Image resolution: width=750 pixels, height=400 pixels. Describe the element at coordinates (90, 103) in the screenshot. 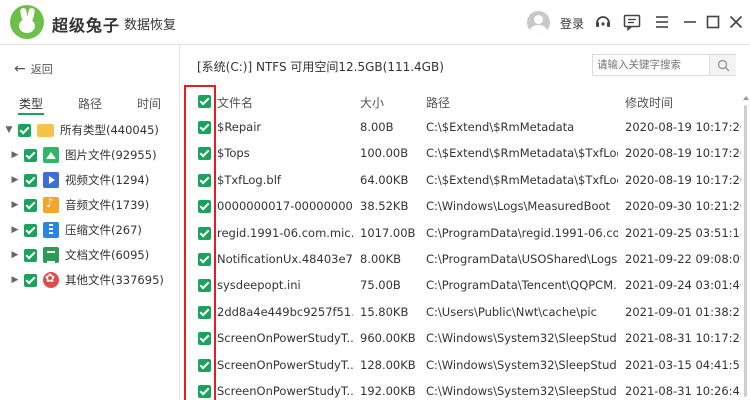

I see `tab-path: 路径` at that location.